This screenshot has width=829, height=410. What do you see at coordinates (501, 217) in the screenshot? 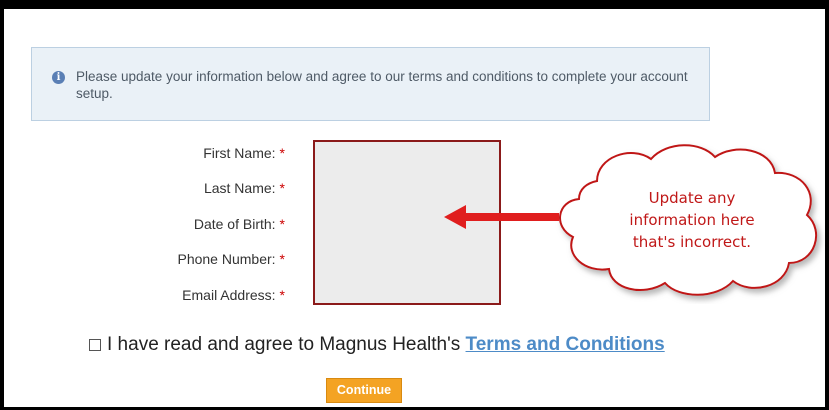
I see `arrow-left-icon` at bounding box center [501, 217].